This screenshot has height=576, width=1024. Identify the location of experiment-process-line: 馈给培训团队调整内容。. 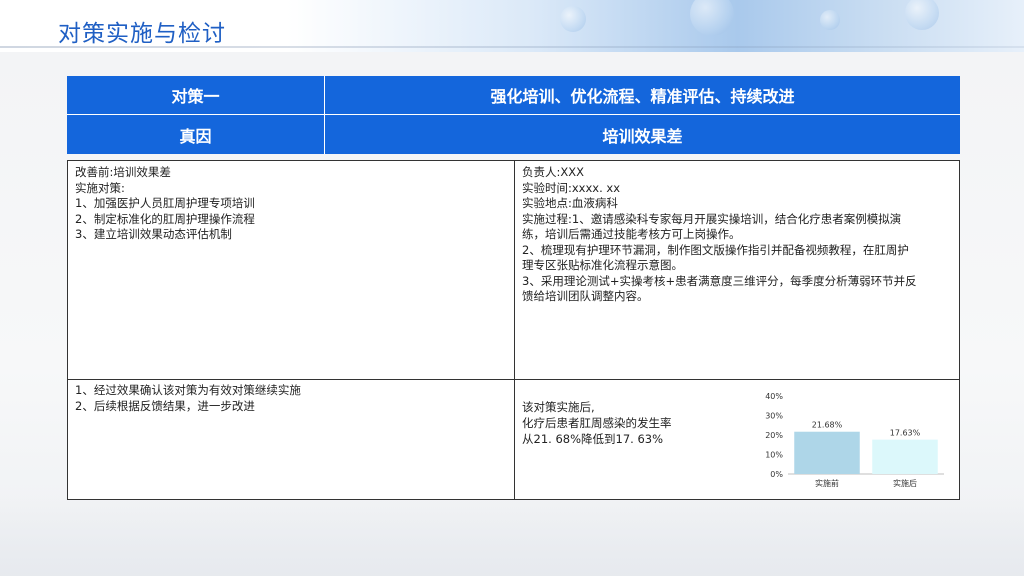
(585, 296).